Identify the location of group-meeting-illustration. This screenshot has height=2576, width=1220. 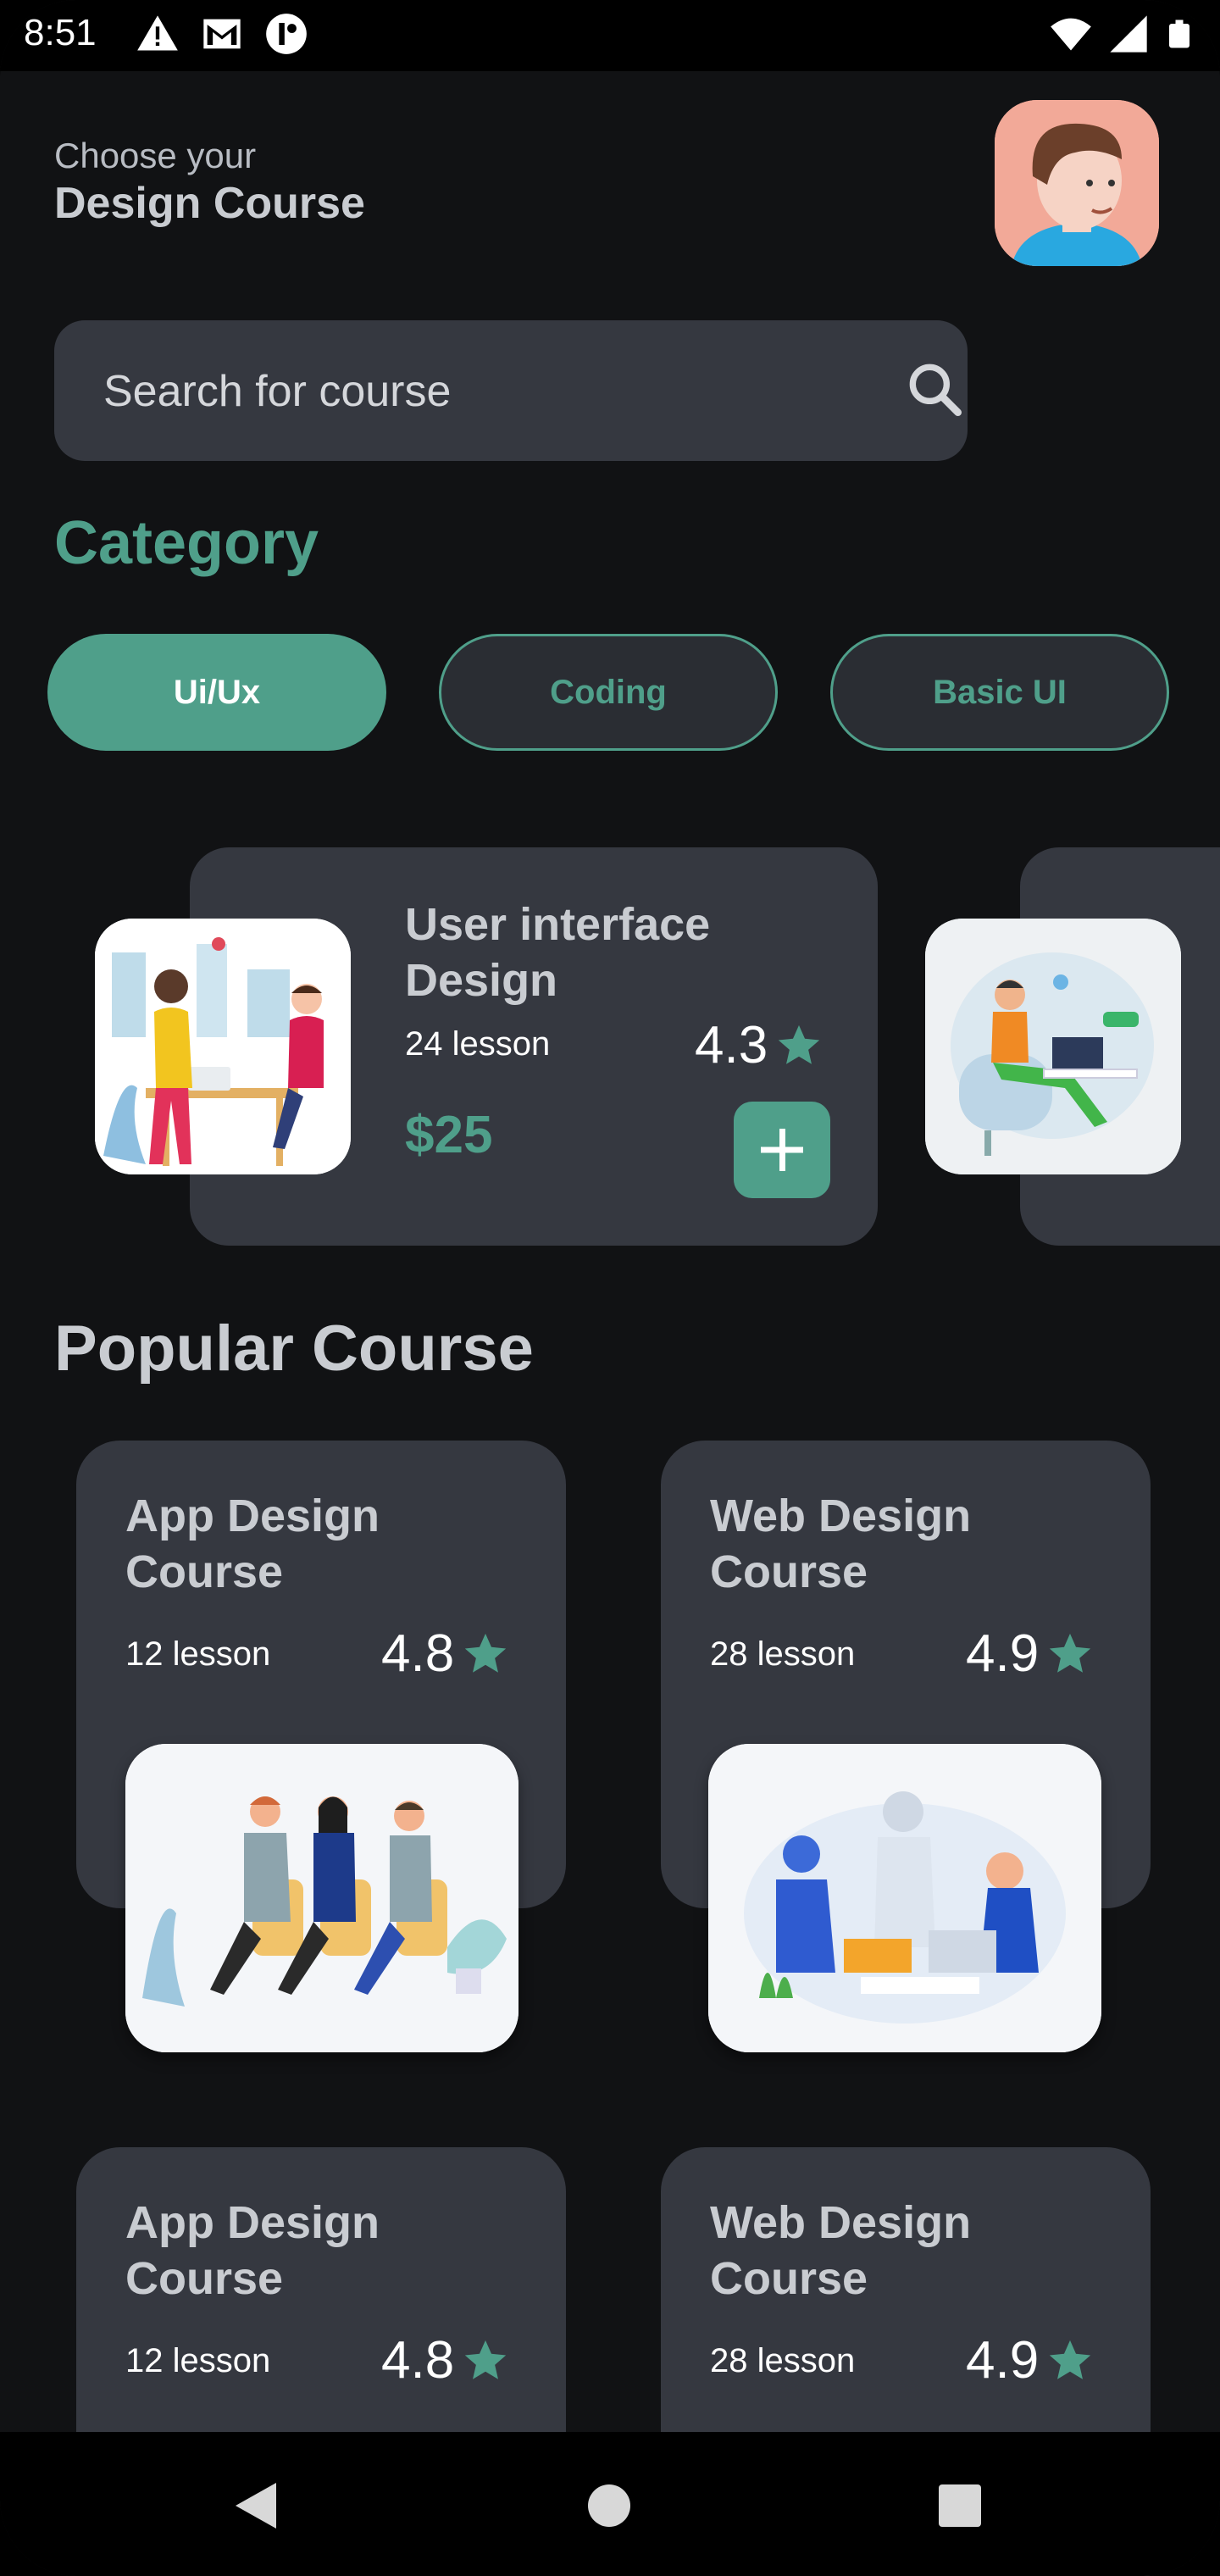
(321, 1898).